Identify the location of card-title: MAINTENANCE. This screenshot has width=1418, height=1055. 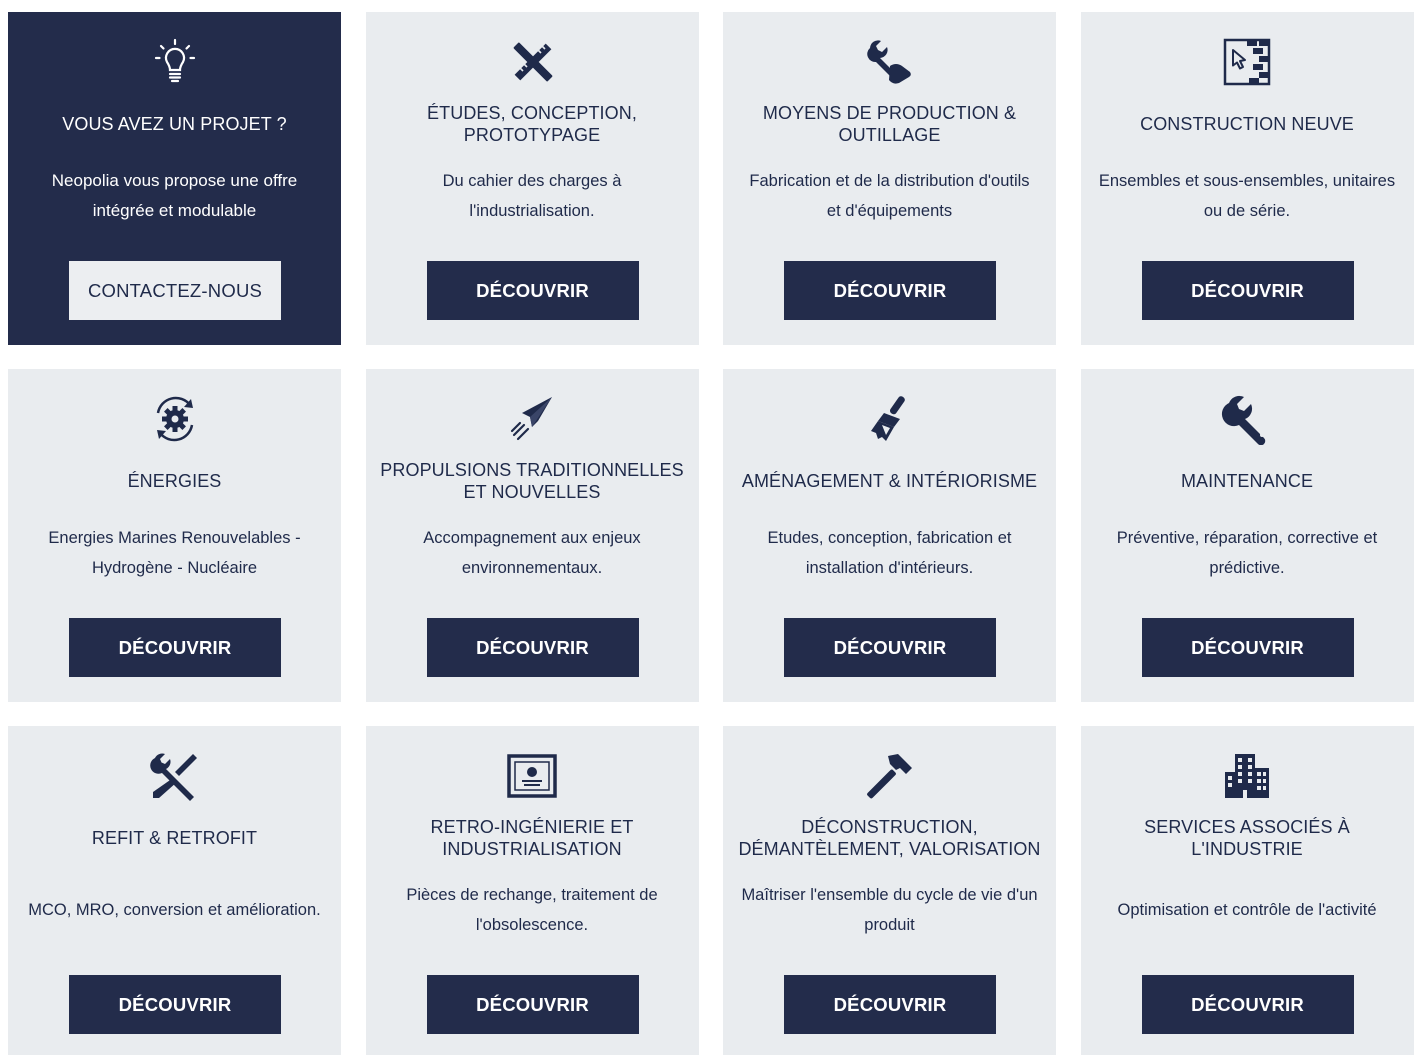
(1247, 481).